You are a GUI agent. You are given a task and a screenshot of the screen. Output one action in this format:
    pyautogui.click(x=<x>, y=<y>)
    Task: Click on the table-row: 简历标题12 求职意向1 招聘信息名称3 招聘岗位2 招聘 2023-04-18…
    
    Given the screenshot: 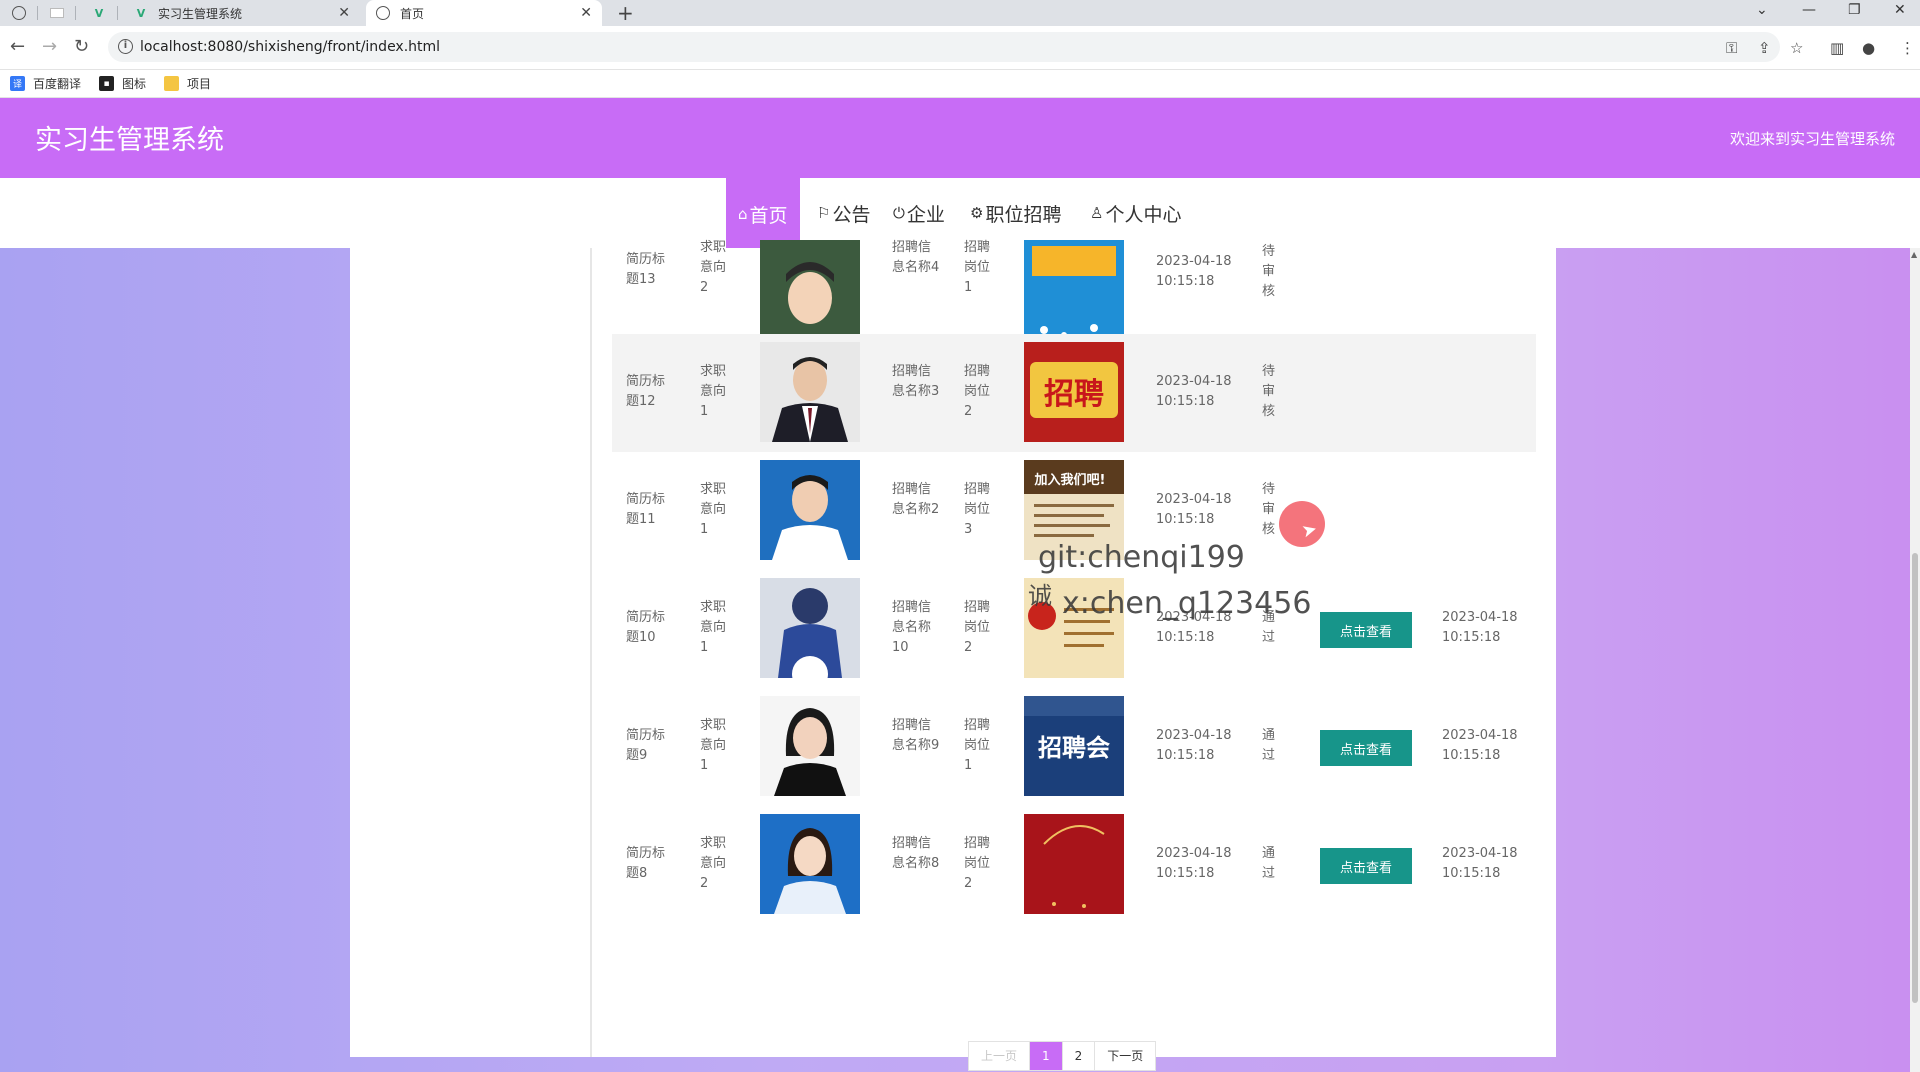 What is the action you would take?
    pyautogui.click(x=1074, y=393)
    